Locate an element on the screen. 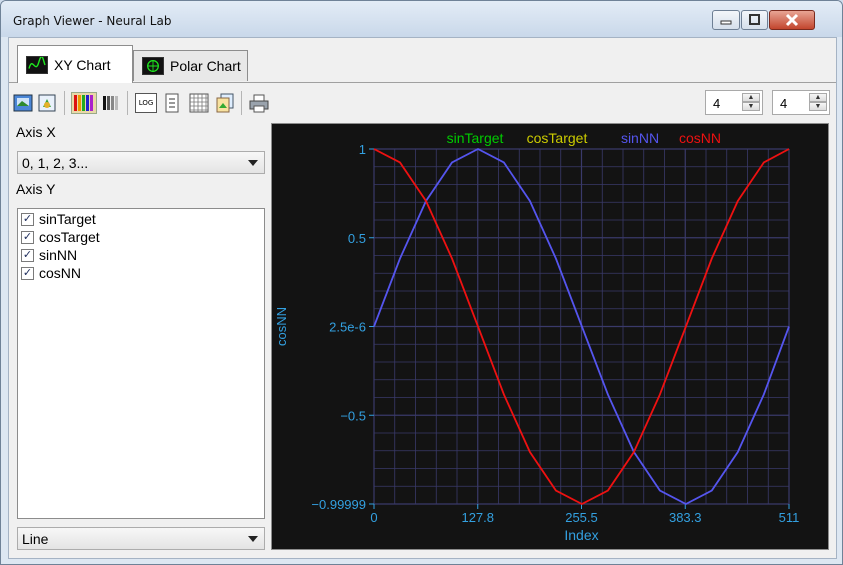 This screenshot has width=843, height=565. tab-label: XY Chart is located at coordinates (82, 64).